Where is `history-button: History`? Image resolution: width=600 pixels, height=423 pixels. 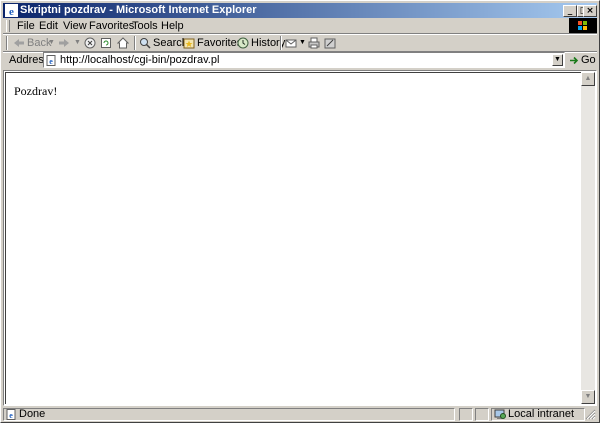 history-button: History is located at coordinates (261, 43).